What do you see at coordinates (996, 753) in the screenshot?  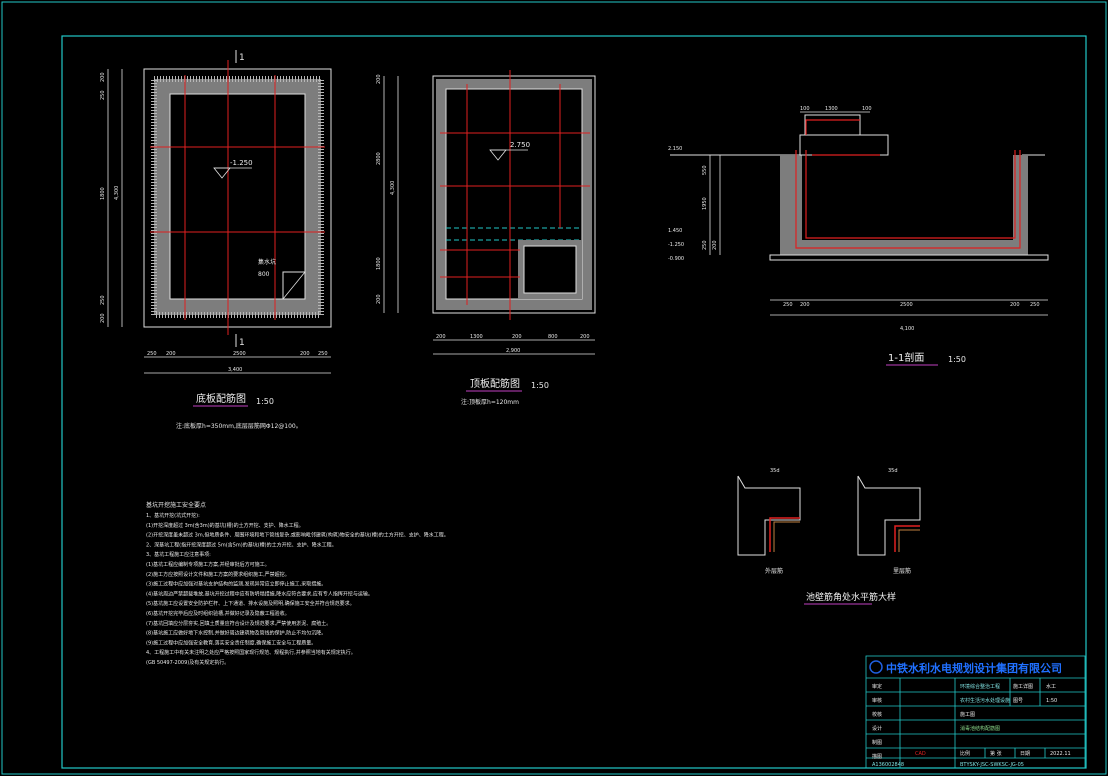 I see `tb-part: 第 张` at bounding box center [996, 753].